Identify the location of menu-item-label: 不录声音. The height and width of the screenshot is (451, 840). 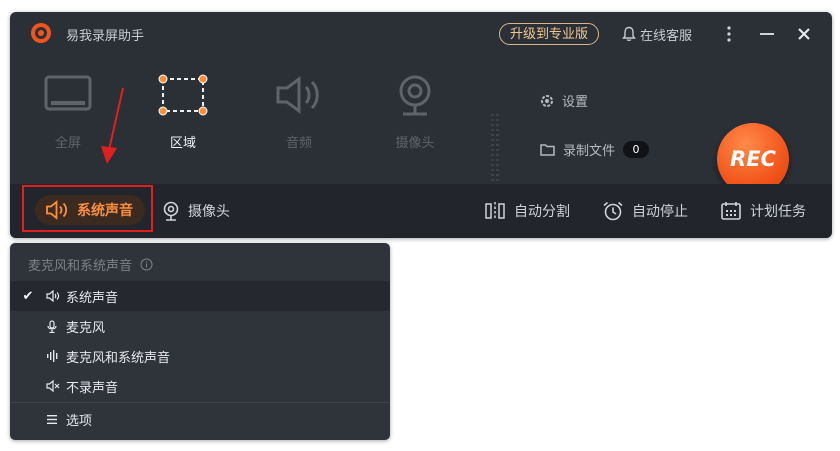
(92, 388).